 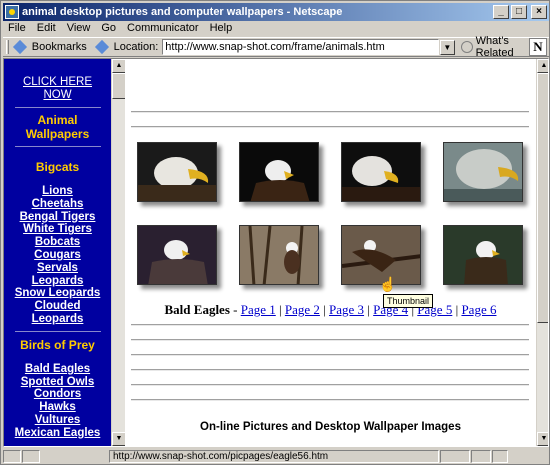 What do you see at coordinates (47, 29) in the screenshot?
I see `menu-edit: Edit` at bounding box center [47, 29].